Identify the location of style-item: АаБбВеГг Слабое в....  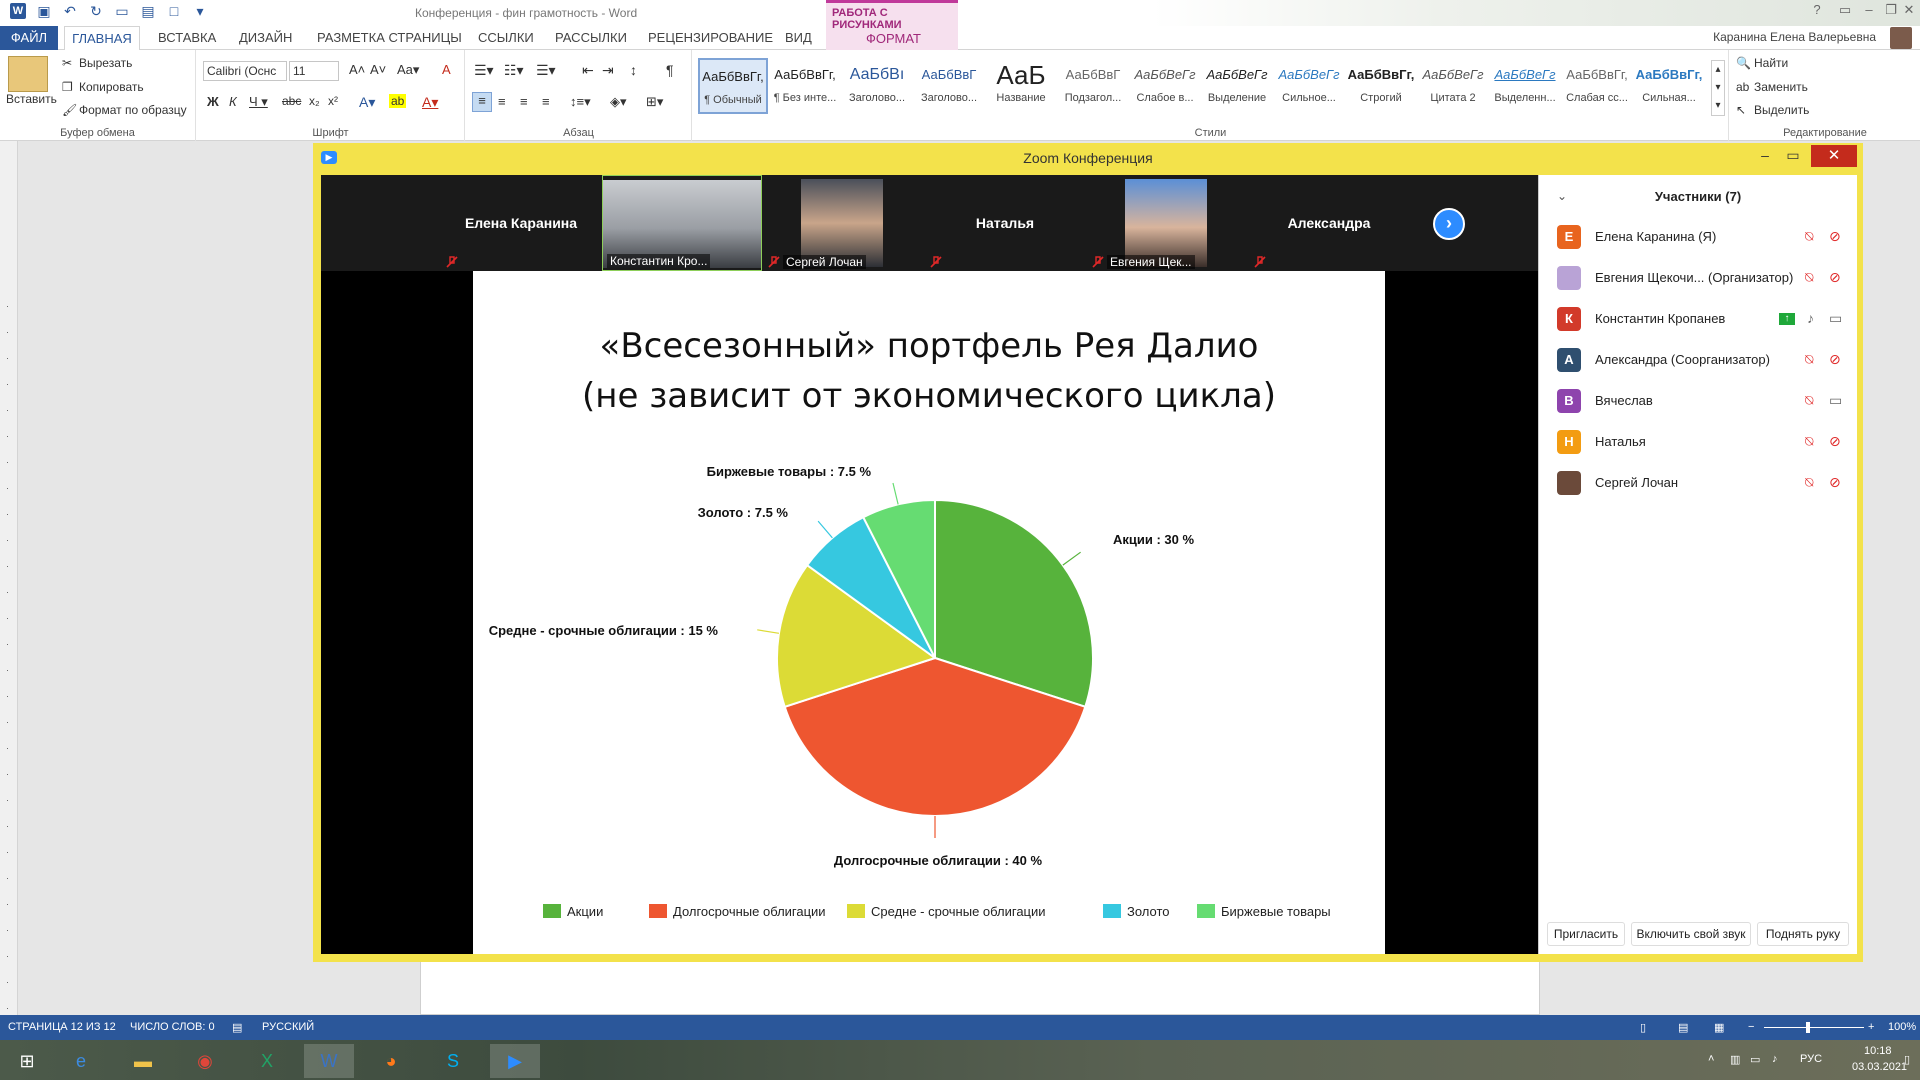
(1165, 86).